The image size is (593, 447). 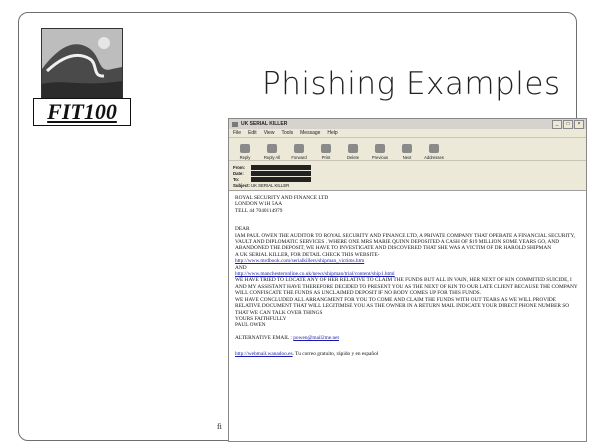 I want to click on addresses-label: Addresses, so click(x=434, y=157).